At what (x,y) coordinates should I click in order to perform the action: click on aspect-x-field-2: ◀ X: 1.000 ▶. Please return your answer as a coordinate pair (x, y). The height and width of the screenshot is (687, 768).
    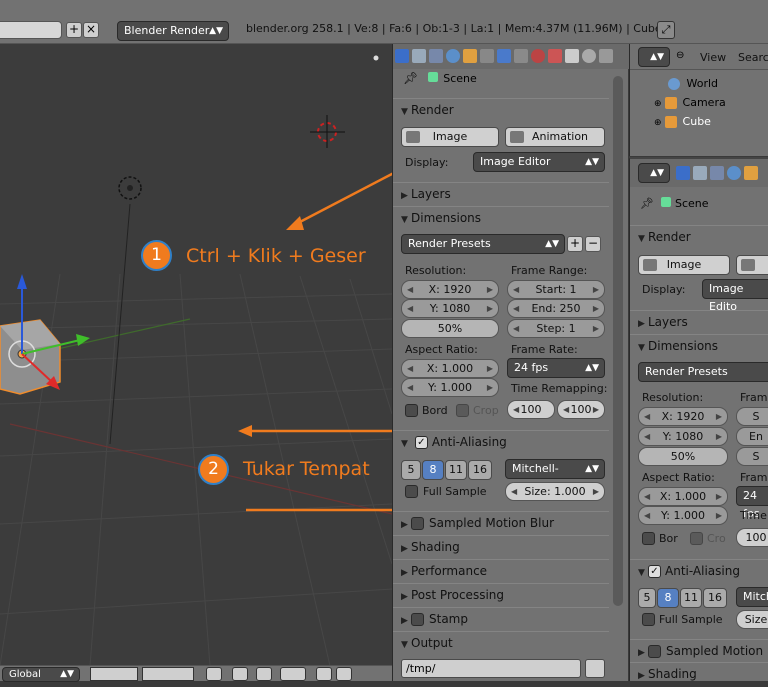
    Looking at the image, I should click on (683, 496).